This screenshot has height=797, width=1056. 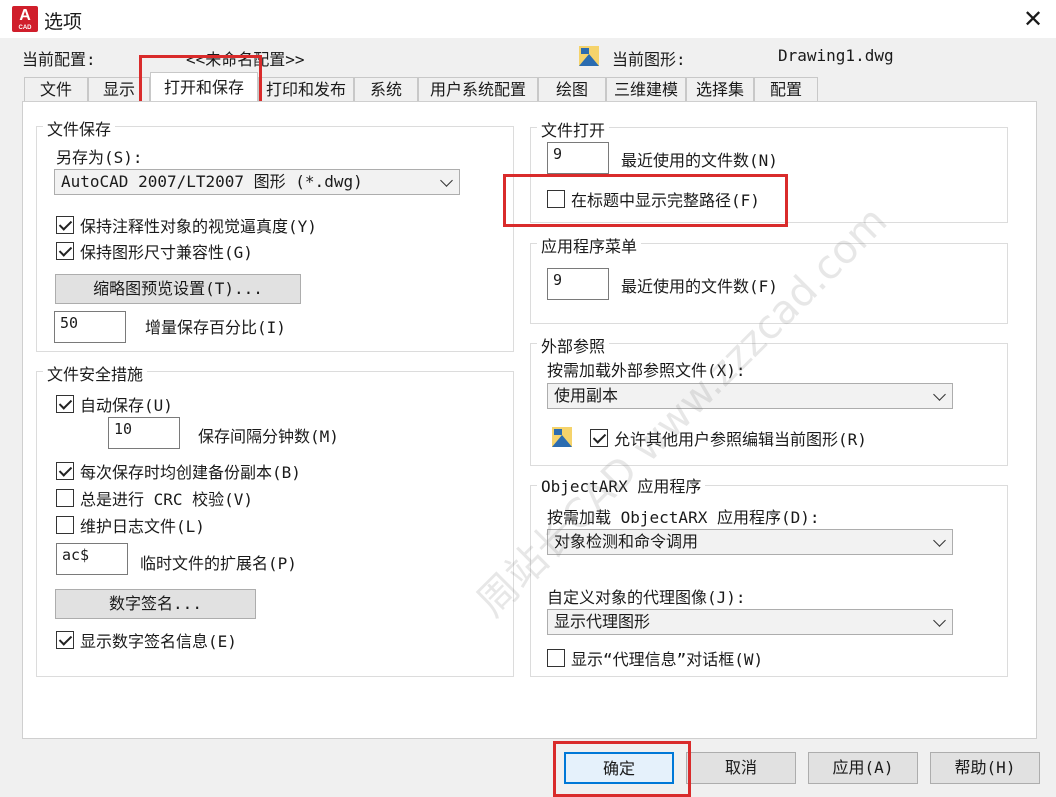 I want to click on show-signature-label: 显示数字签名信息(E), so click(x=158, y=641).